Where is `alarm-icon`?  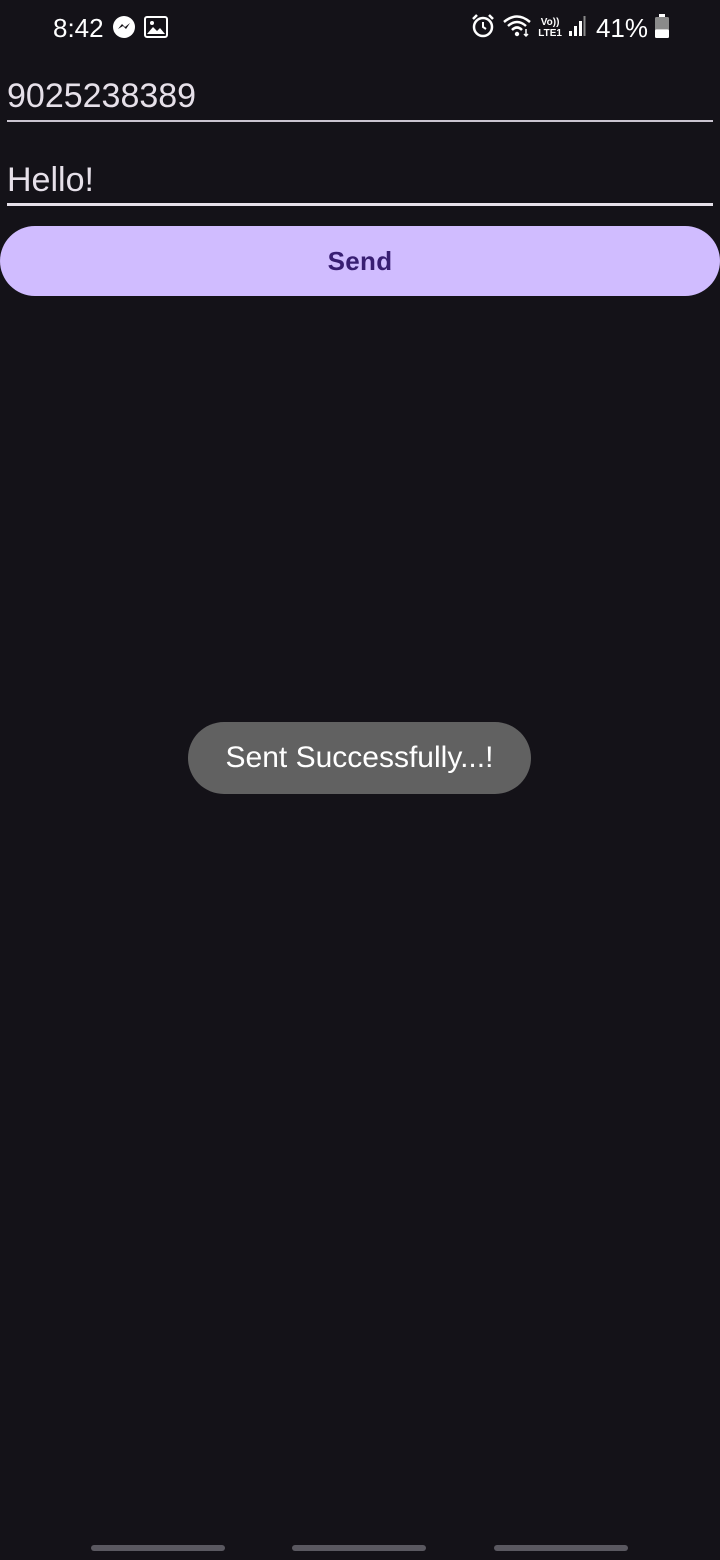
alarm-icon is located at coordinates (483, 28).